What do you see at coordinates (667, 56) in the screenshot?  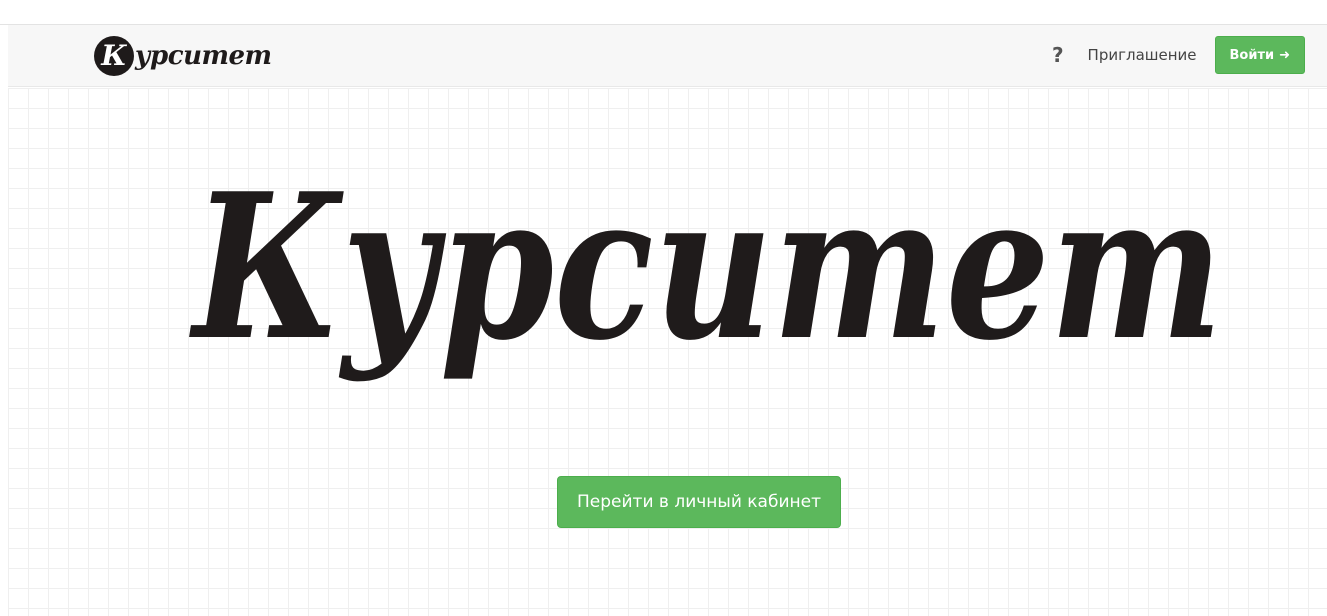 I see `navbar: К урситет ? Приглашение Войти ➜` at bounding box center [667, 56].